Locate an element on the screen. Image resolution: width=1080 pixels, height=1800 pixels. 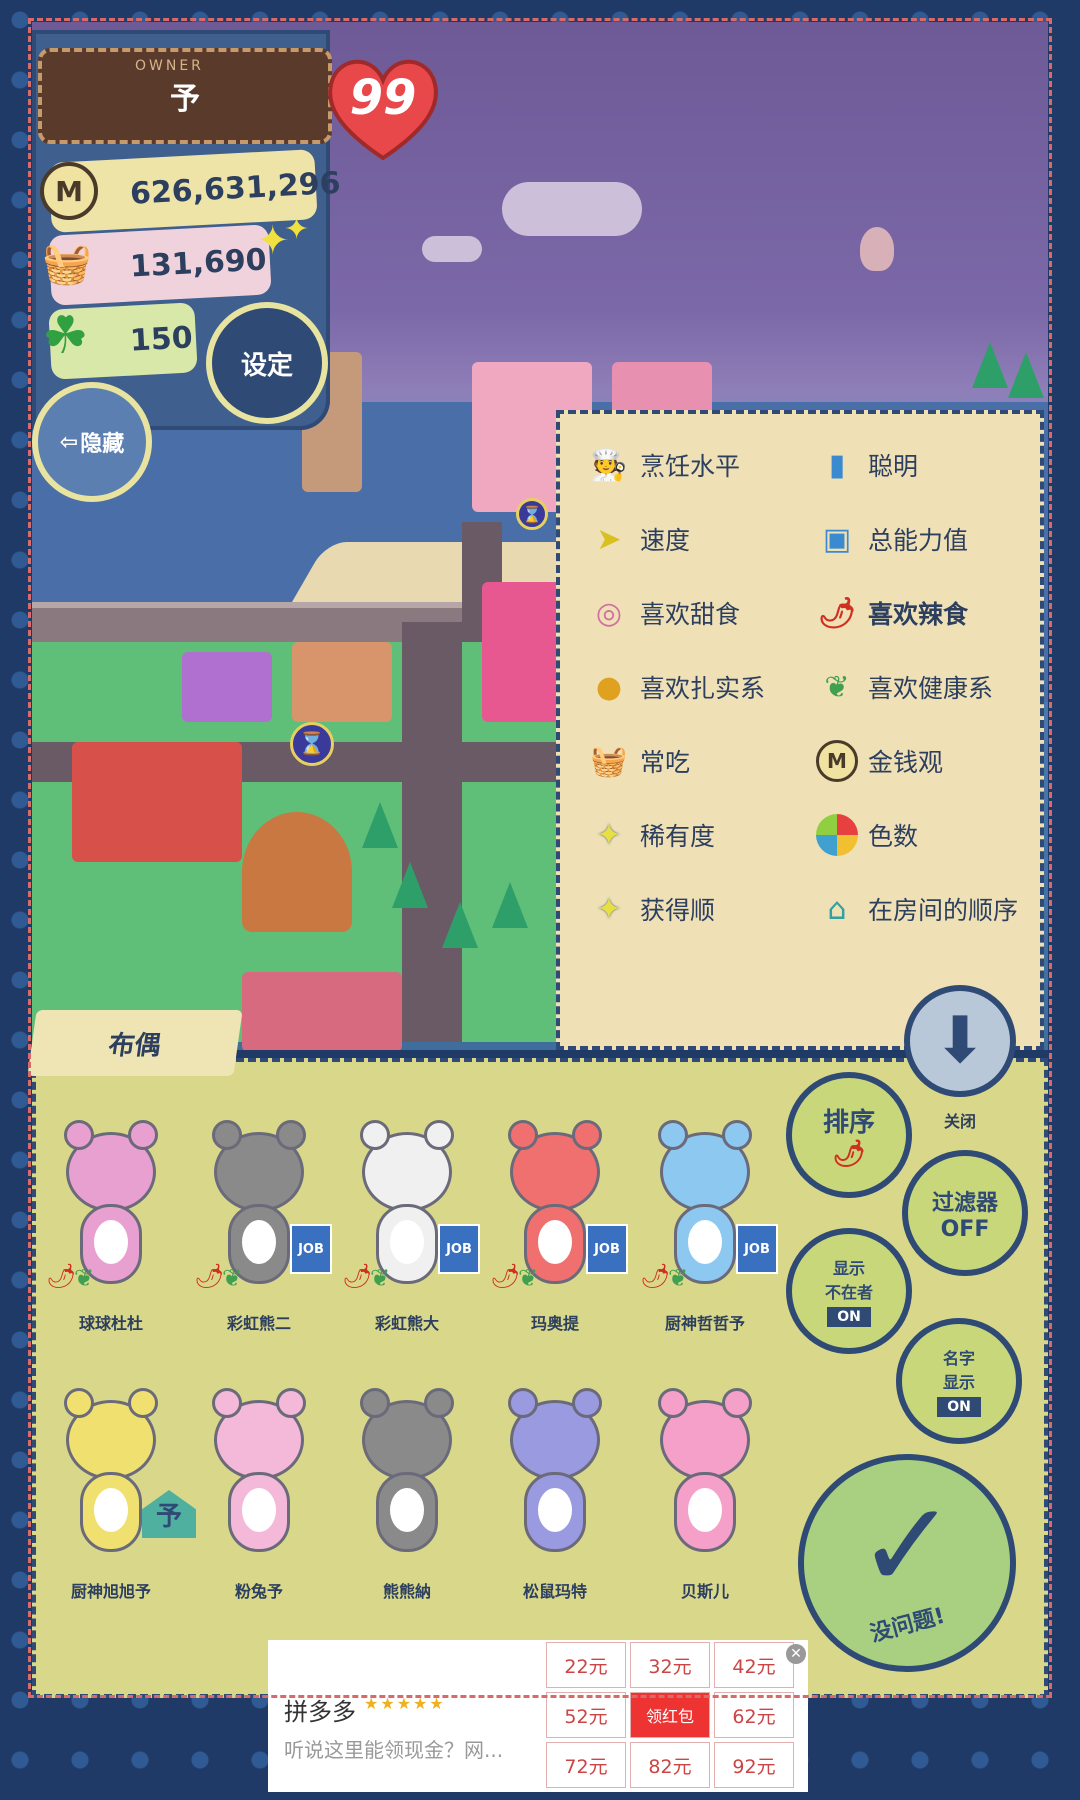
purple-shop is located at coordinates (227, 687).